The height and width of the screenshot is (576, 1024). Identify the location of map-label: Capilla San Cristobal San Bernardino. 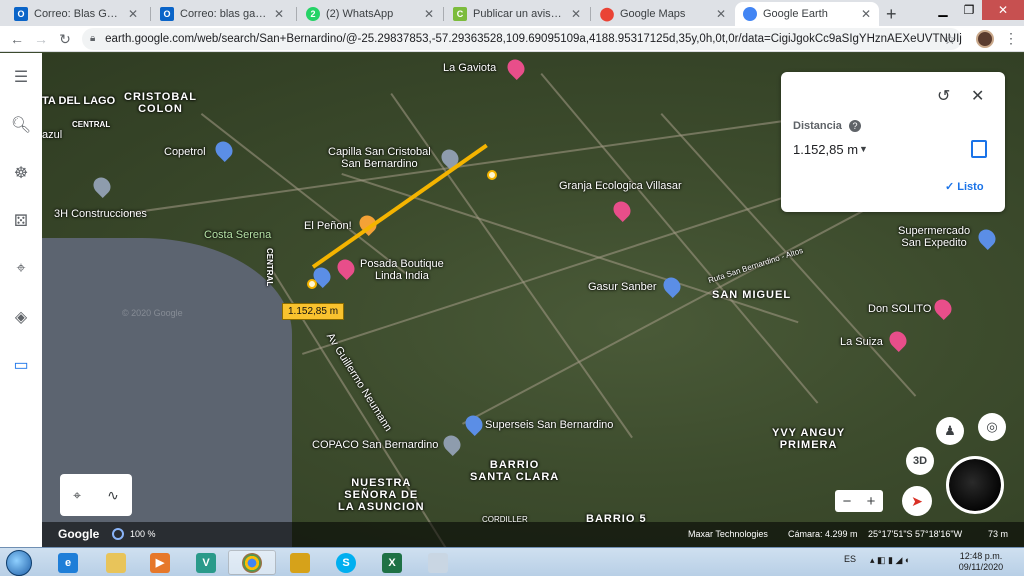
(379, 158).